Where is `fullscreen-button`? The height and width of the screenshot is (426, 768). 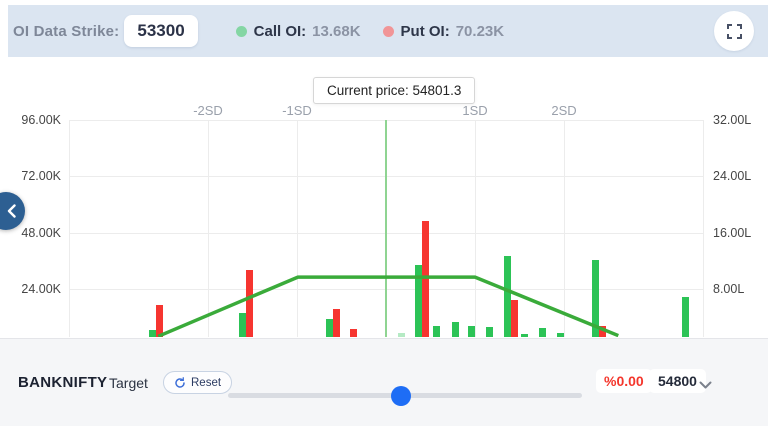
fullscreen-button is located at coordinates (734, 31).